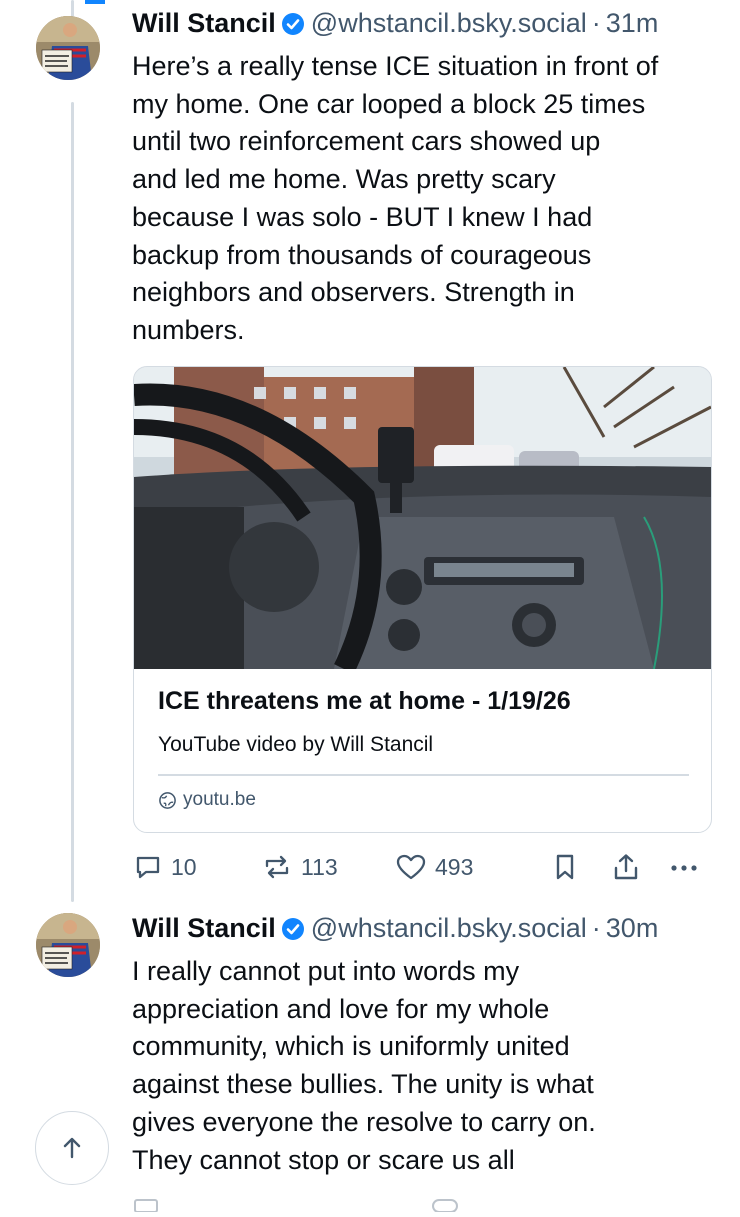 Image resolution: width=740 pixels, height=1217 pixels. Describe the element at coordinates (319, 866) in the screenshot. I see `repost-count: 113` at that location.